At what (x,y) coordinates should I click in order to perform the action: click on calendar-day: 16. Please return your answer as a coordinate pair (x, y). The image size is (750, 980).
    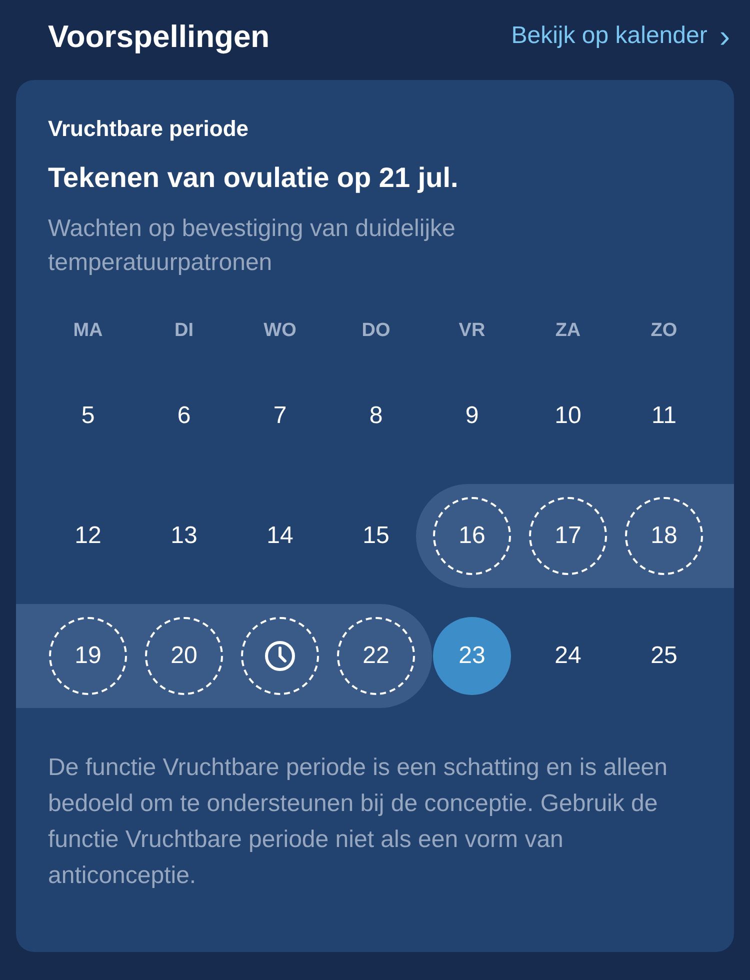
    Looking at the image, I should click on (472, 536).